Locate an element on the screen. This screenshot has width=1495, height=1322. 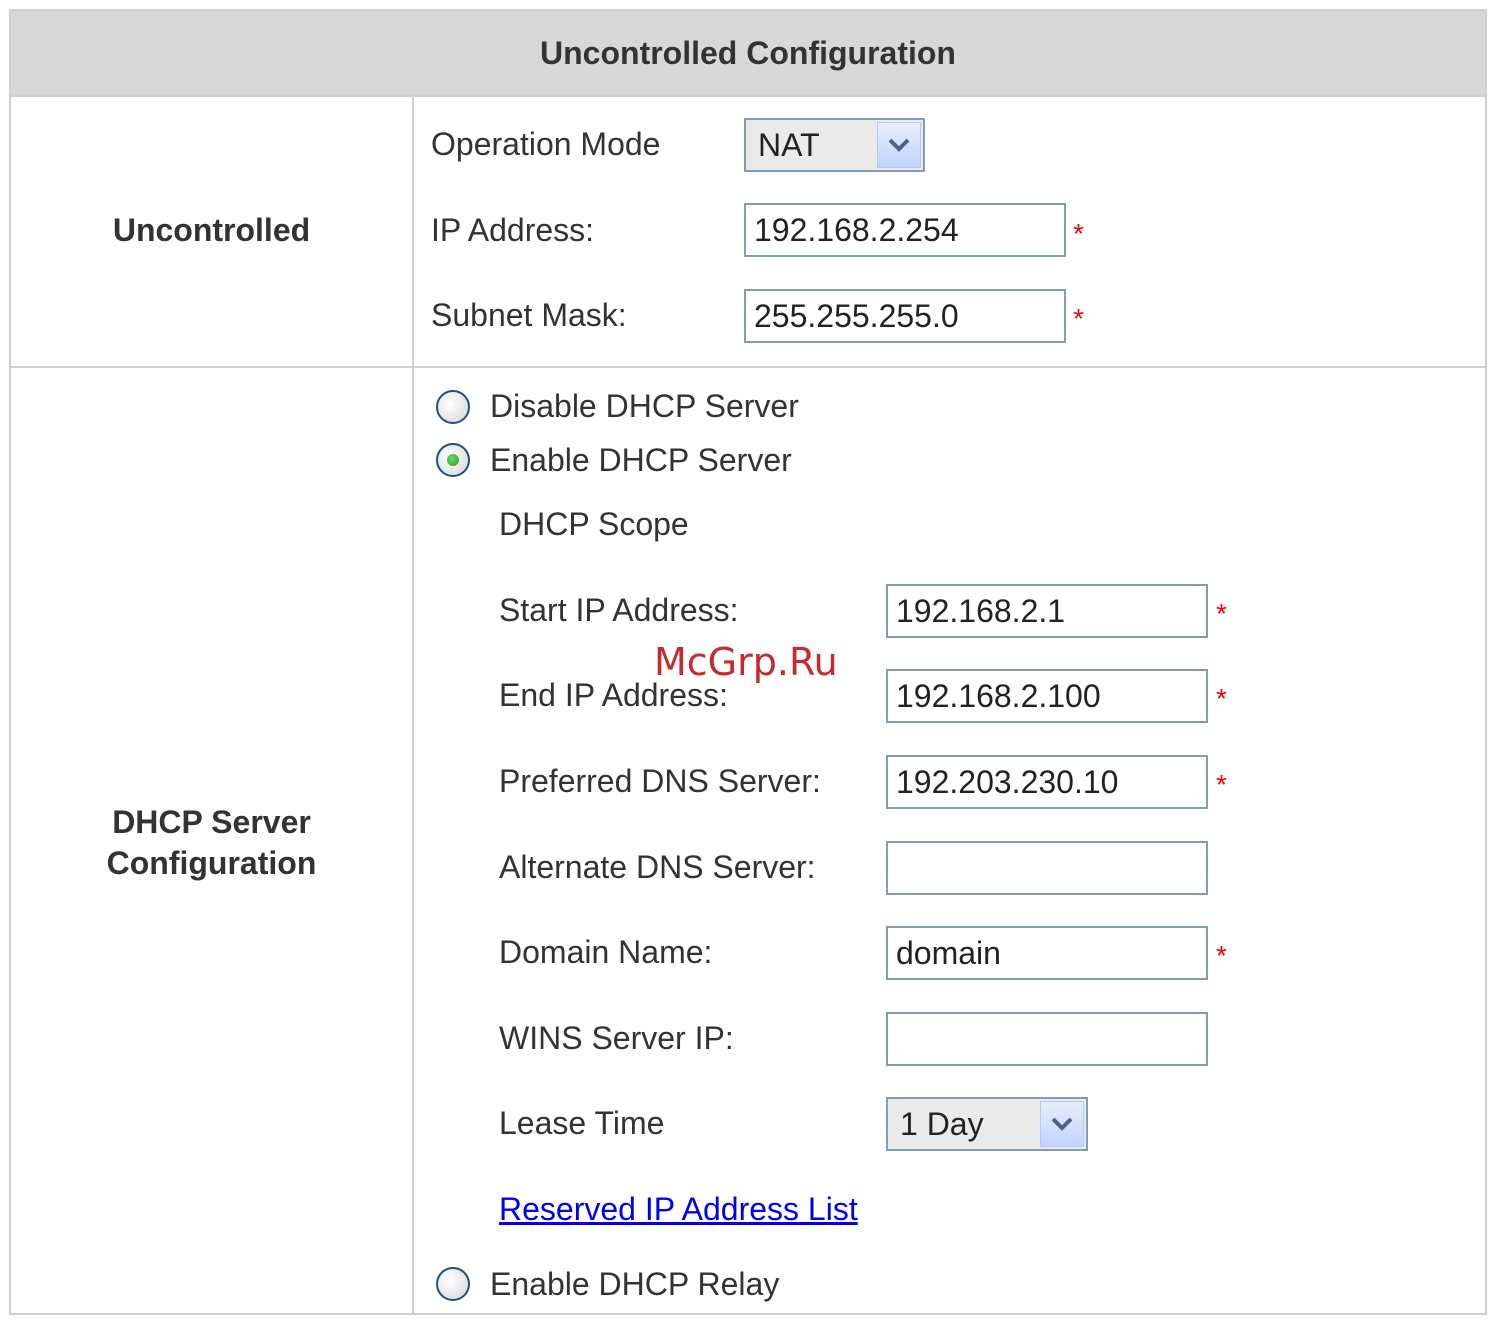
lease-time-label: Lease Time is located at coordinates (582, 1123).